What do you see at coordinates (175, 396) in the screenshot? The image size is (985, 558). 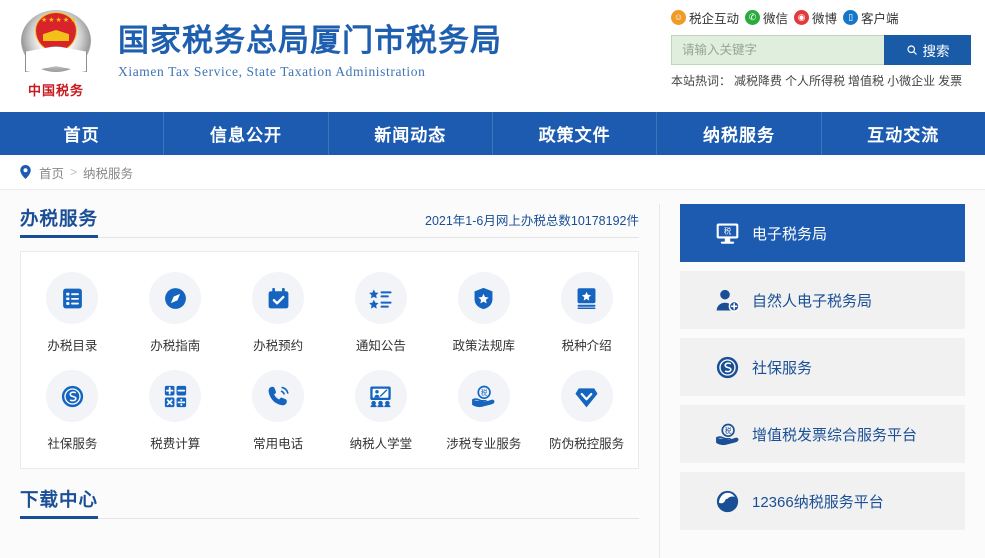 I see `calculator-icon` at bounding box center [175, 396].